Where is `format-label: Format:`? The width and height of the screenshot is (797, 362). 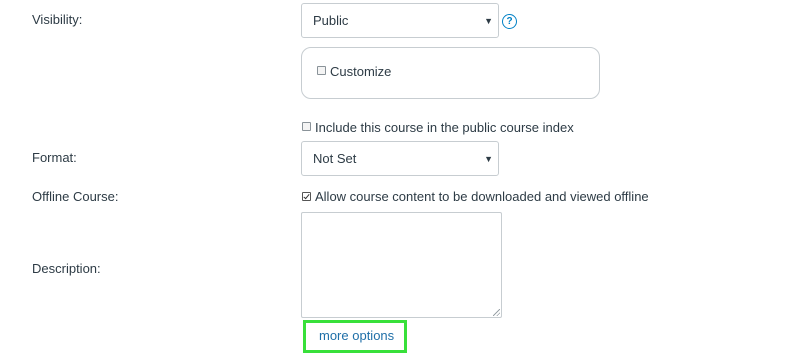
format-label: Format: is located at coordinates (54, 157).